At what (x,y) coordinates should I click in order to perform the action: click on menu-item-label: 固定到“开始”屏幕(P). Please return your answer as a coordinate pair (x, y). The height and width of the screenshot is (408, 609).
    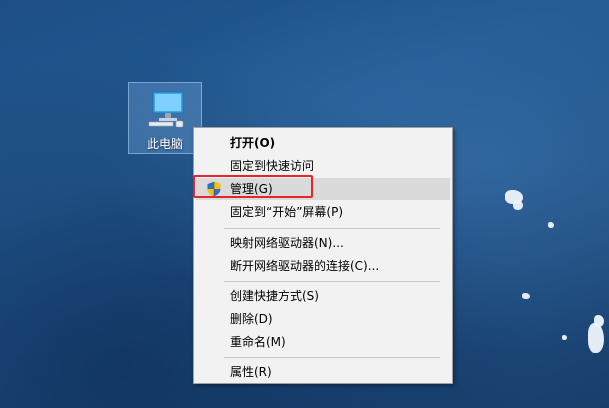
    Looking at the image, I should click on (287, 212).